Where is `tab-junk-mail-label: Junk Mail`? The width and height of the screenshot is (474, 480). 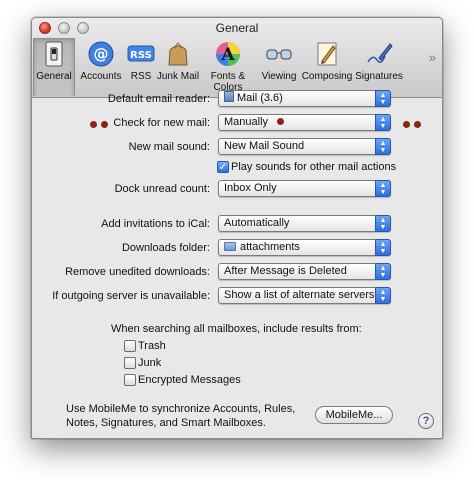 tab-junk-mail-label: Junk Mail is located at coordinates (178, 76).